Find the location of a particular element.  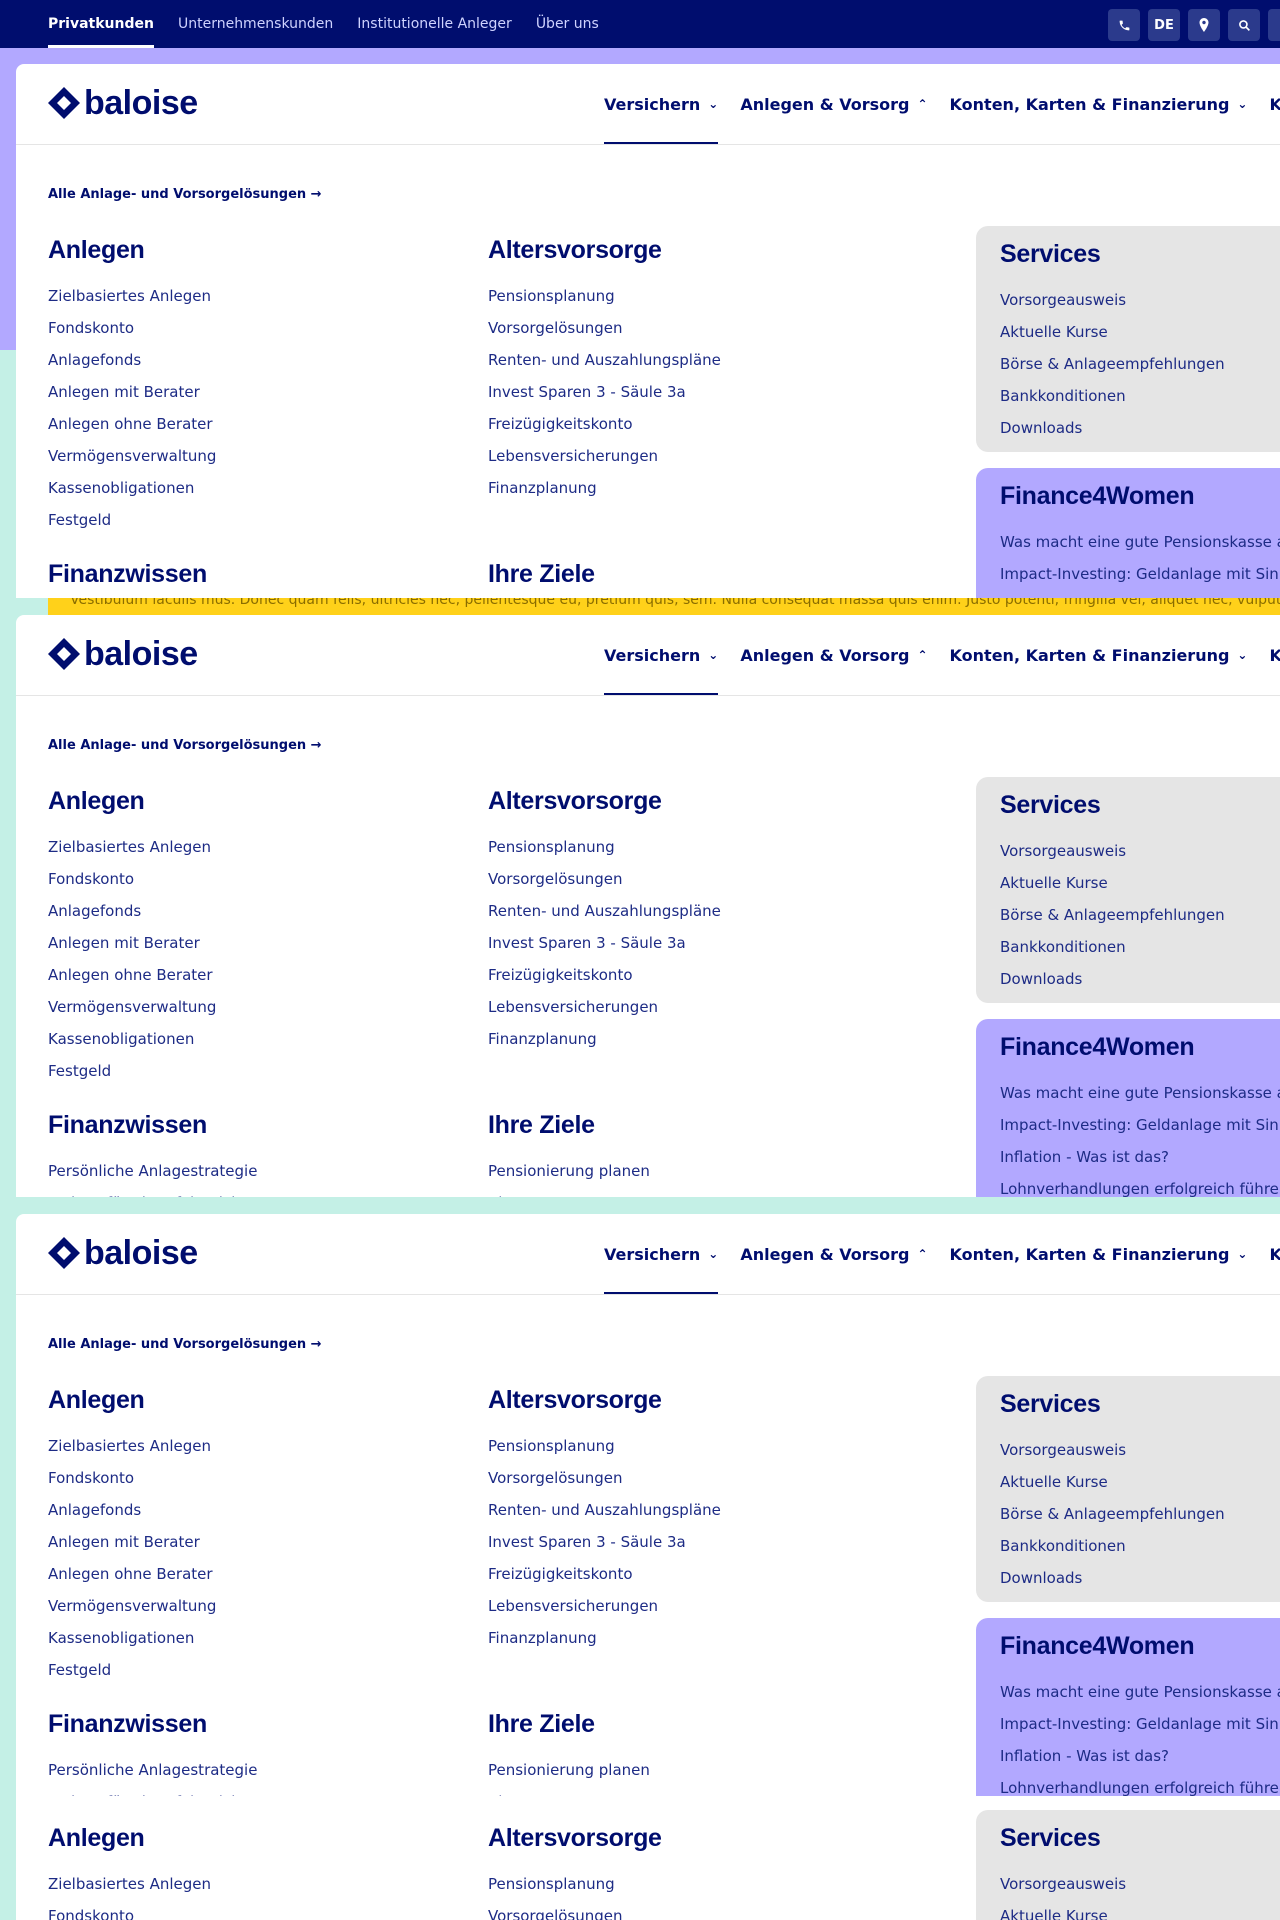

toplink-privatkunden: Privatkunden is located at coordinates (101, 24).